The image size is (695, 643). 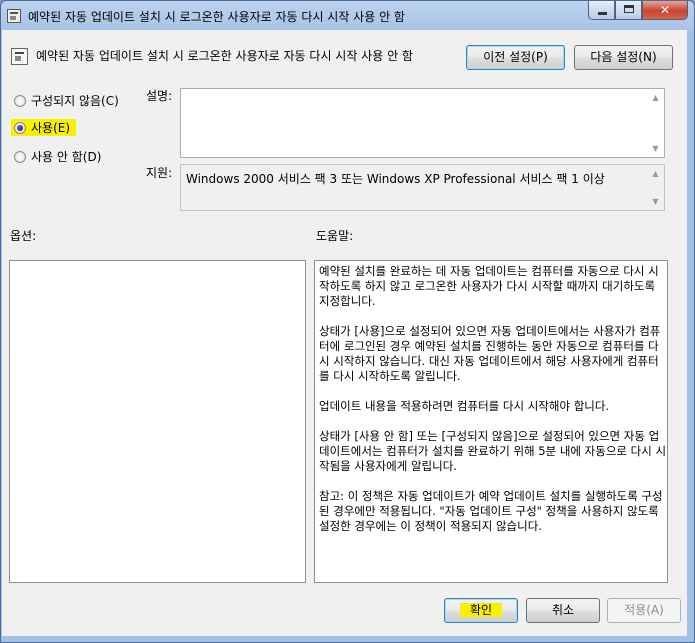 What do you see at coordinates (23, 236) in the screenshot?
I see `options-label: 옵션:` at bounding box center [23, 236].